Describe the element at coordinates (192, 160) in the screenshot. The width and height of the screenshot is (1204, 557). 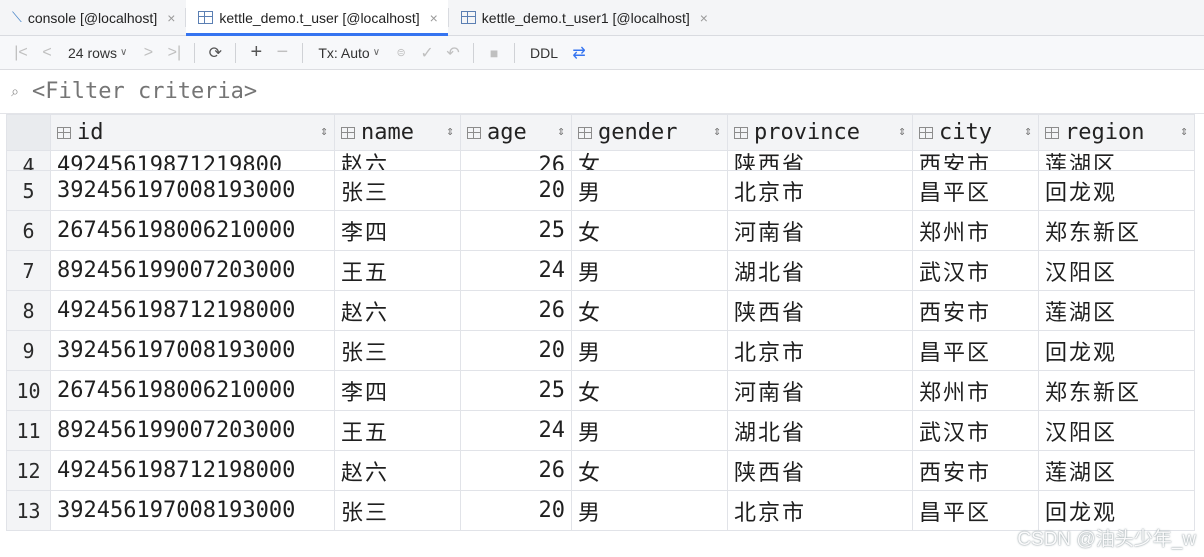
I see `cell-id: 49245619871219800` at that location.